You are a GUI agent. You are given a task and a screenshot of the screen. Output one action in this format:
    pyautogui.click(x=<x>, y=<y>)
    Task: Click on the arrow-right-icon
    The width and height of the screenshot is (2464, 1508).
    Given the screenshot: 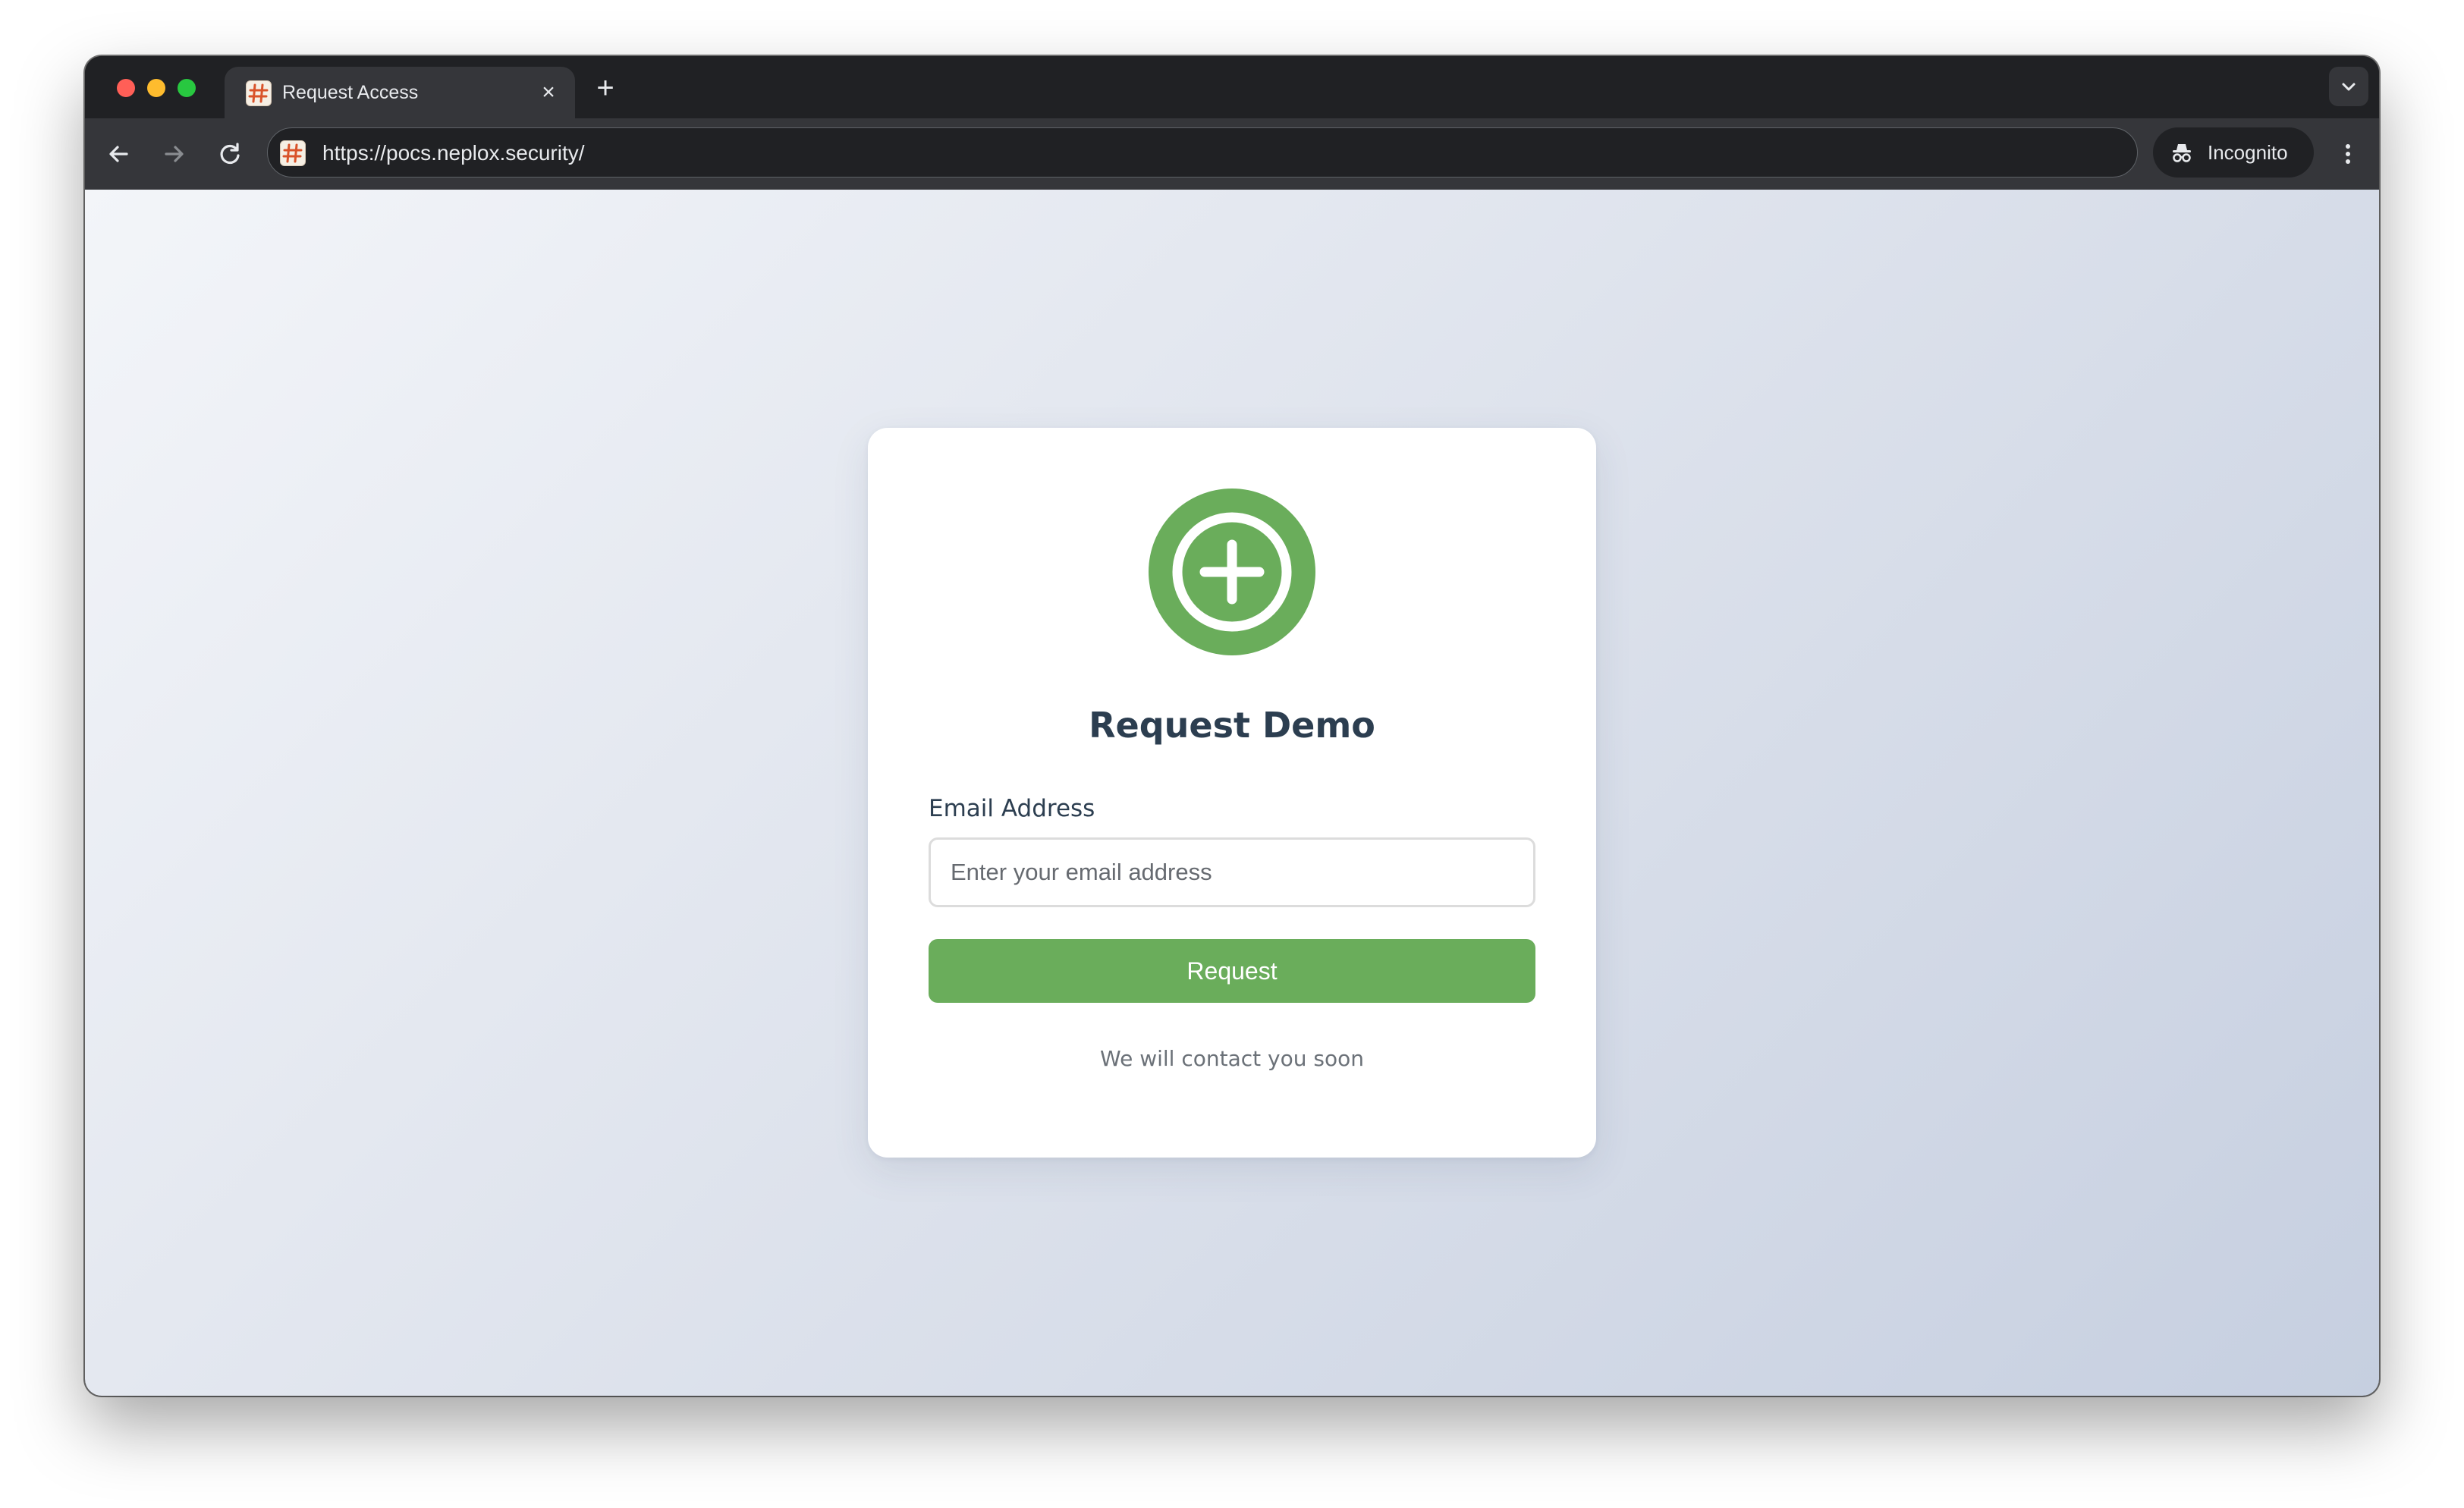 What is the action you would take?
    pyautogui.click(x=174, y=154)
    